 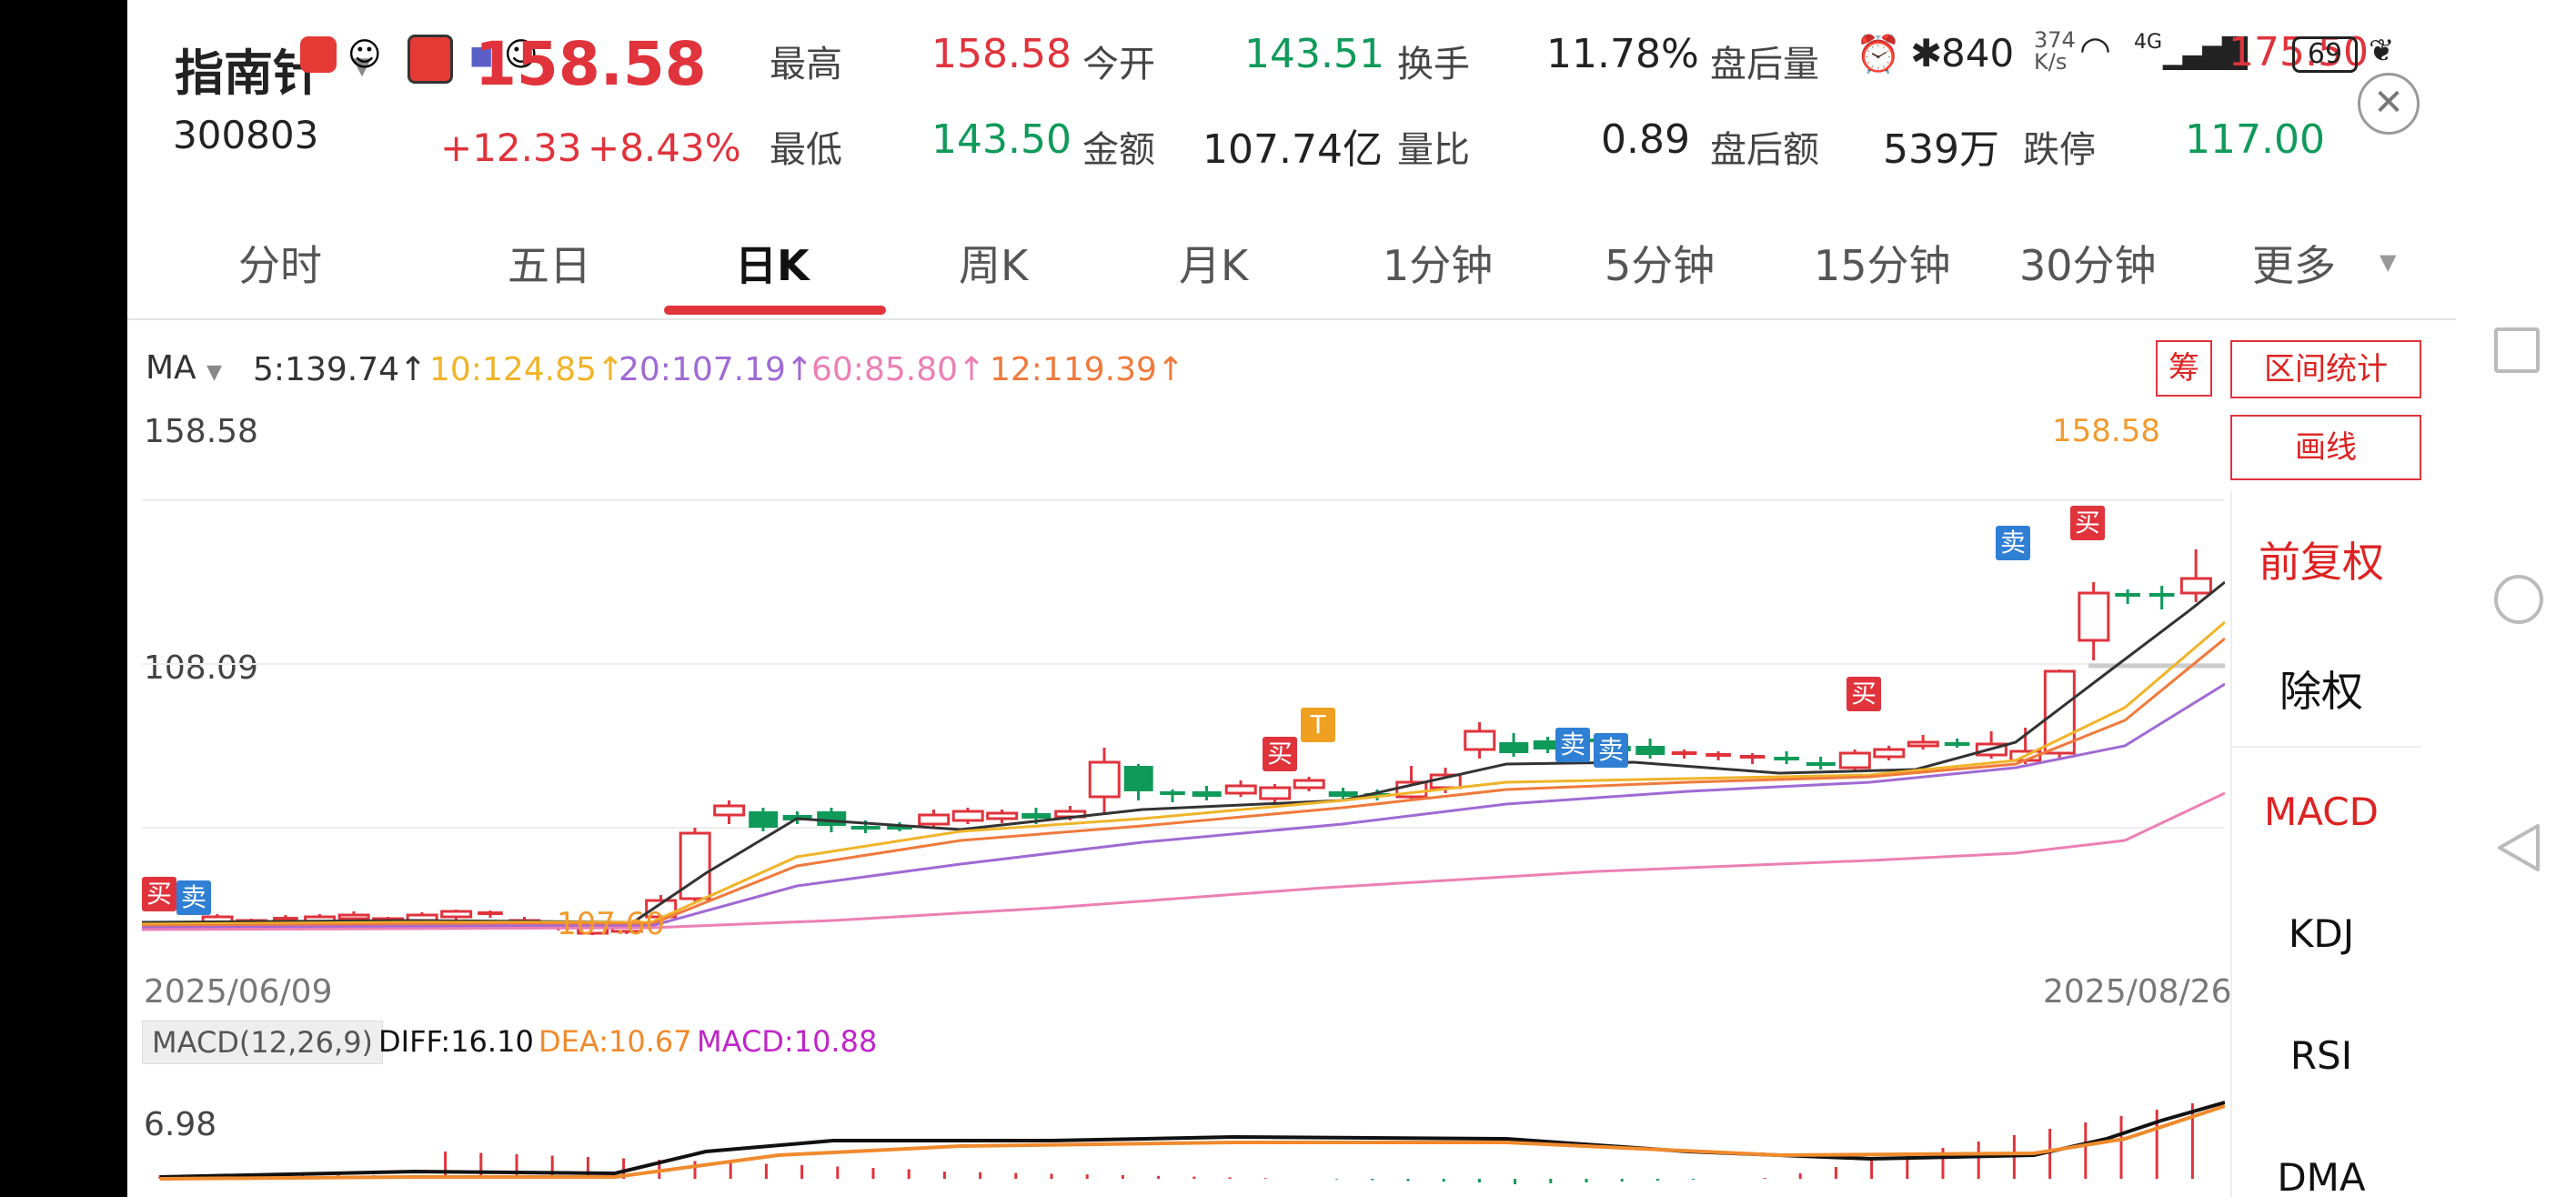 What do you see at coordinates (2321, 933) in the screenshot?
I see `indicator-kdj: KDJ` at bounding box center [2321, 933].